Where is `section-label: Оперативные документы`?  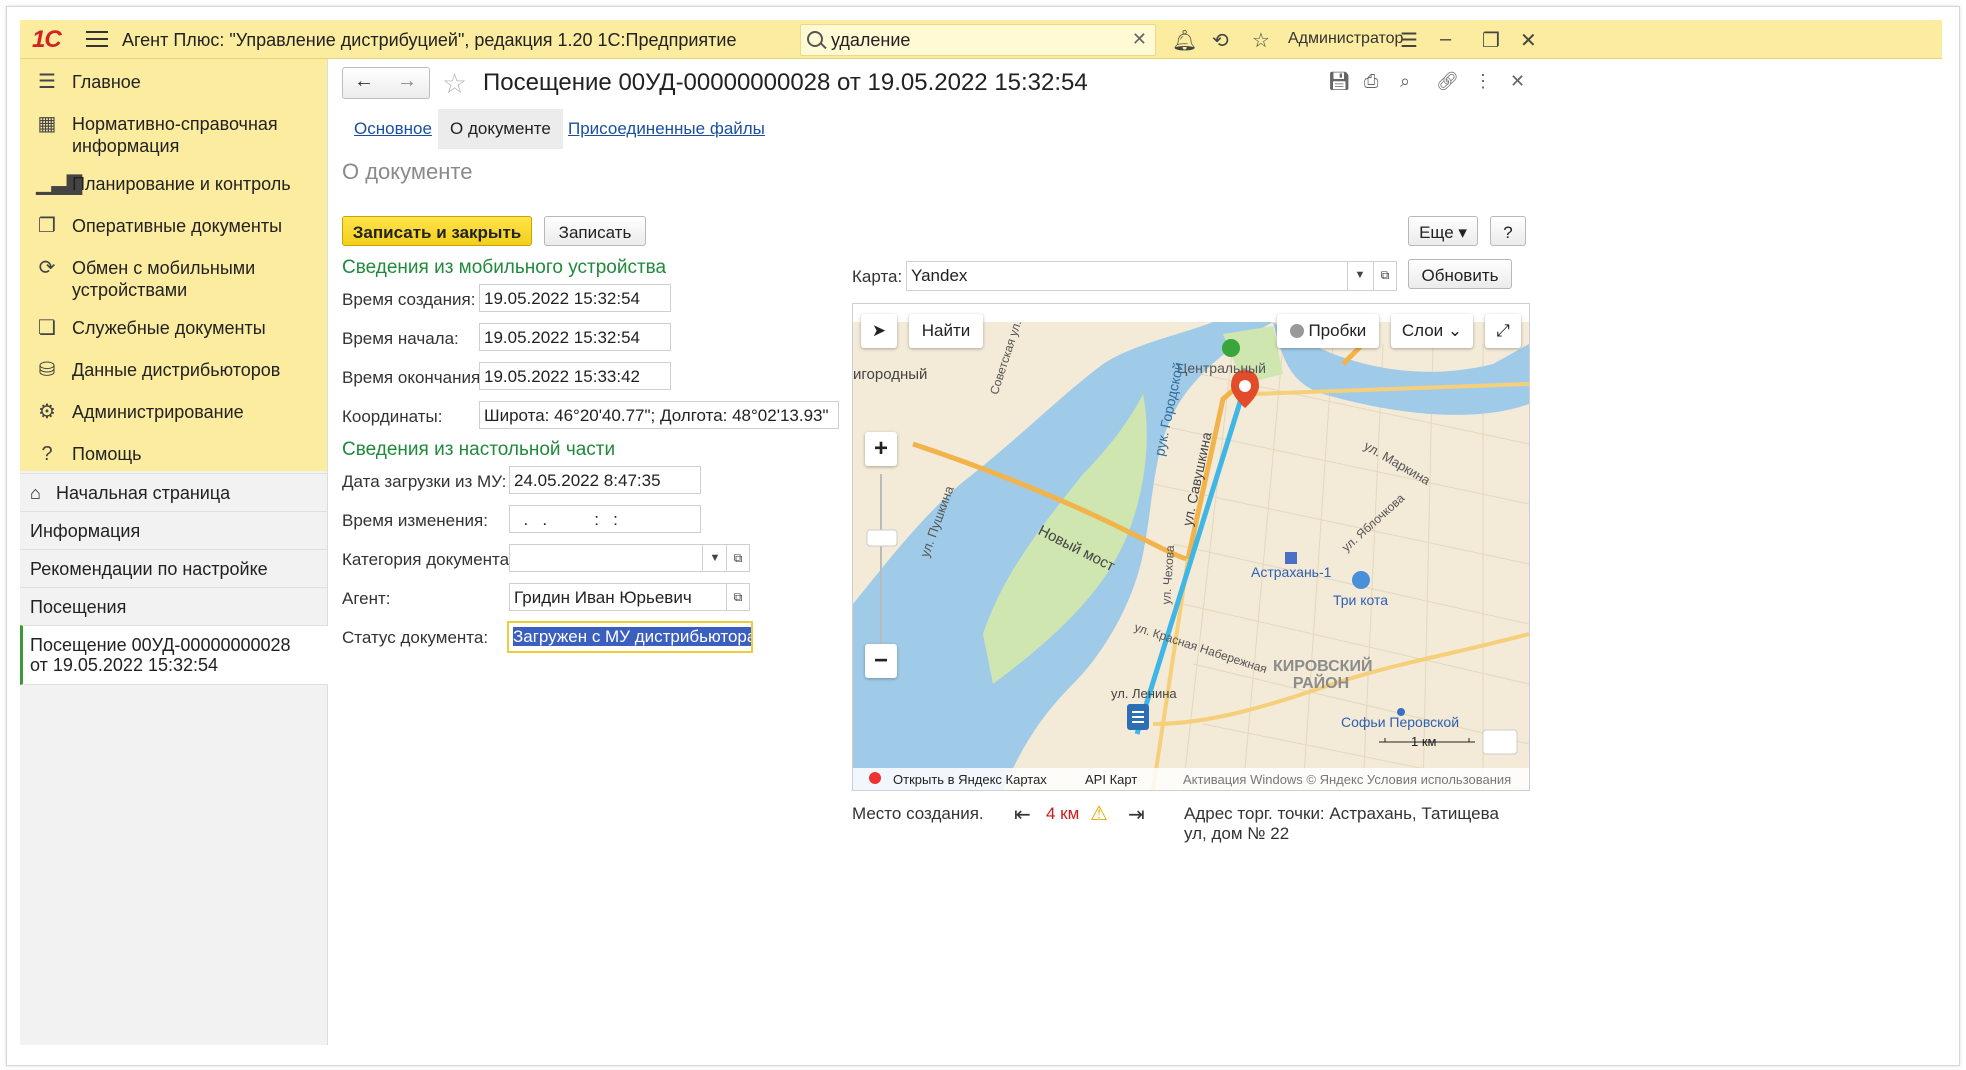 section-label: Оперативные документы is located at coordinates (177, 226).